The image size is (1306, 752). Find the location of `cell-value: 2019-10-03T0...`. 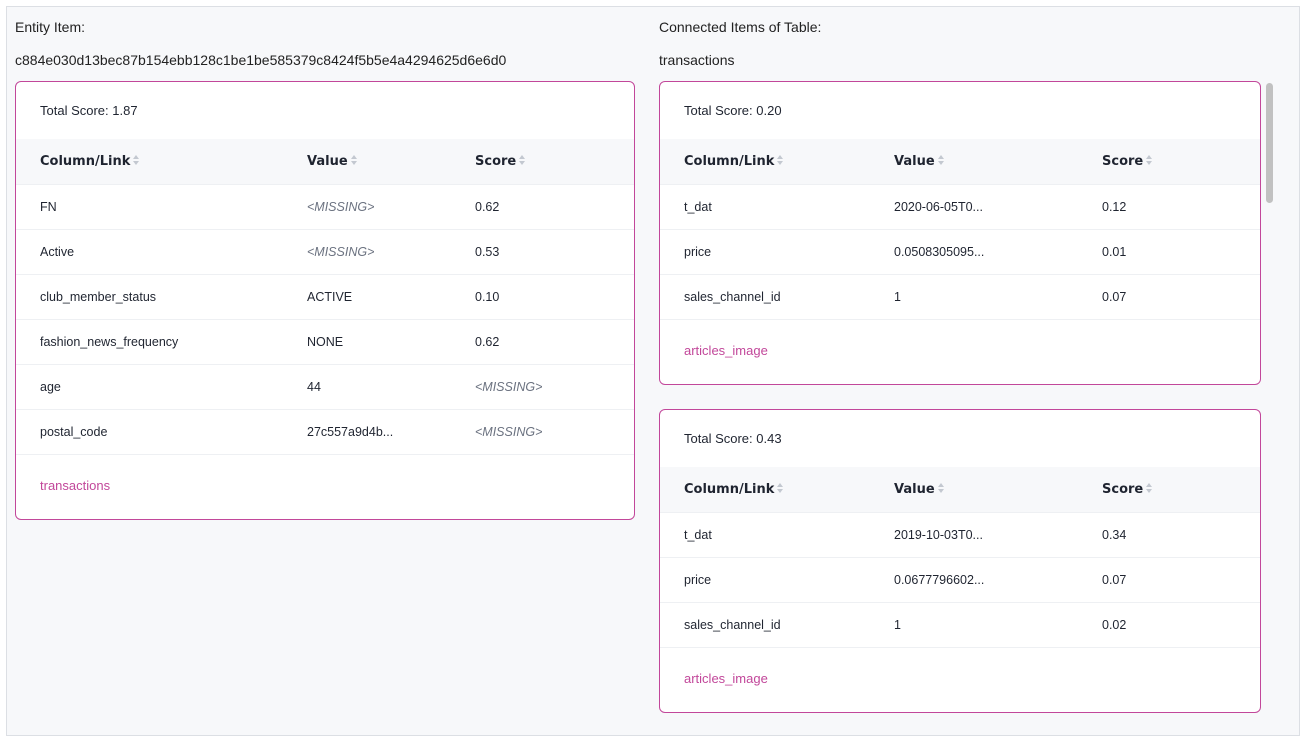

cell-value: 2019-10-03T0... is located at coordinates (998, 534).